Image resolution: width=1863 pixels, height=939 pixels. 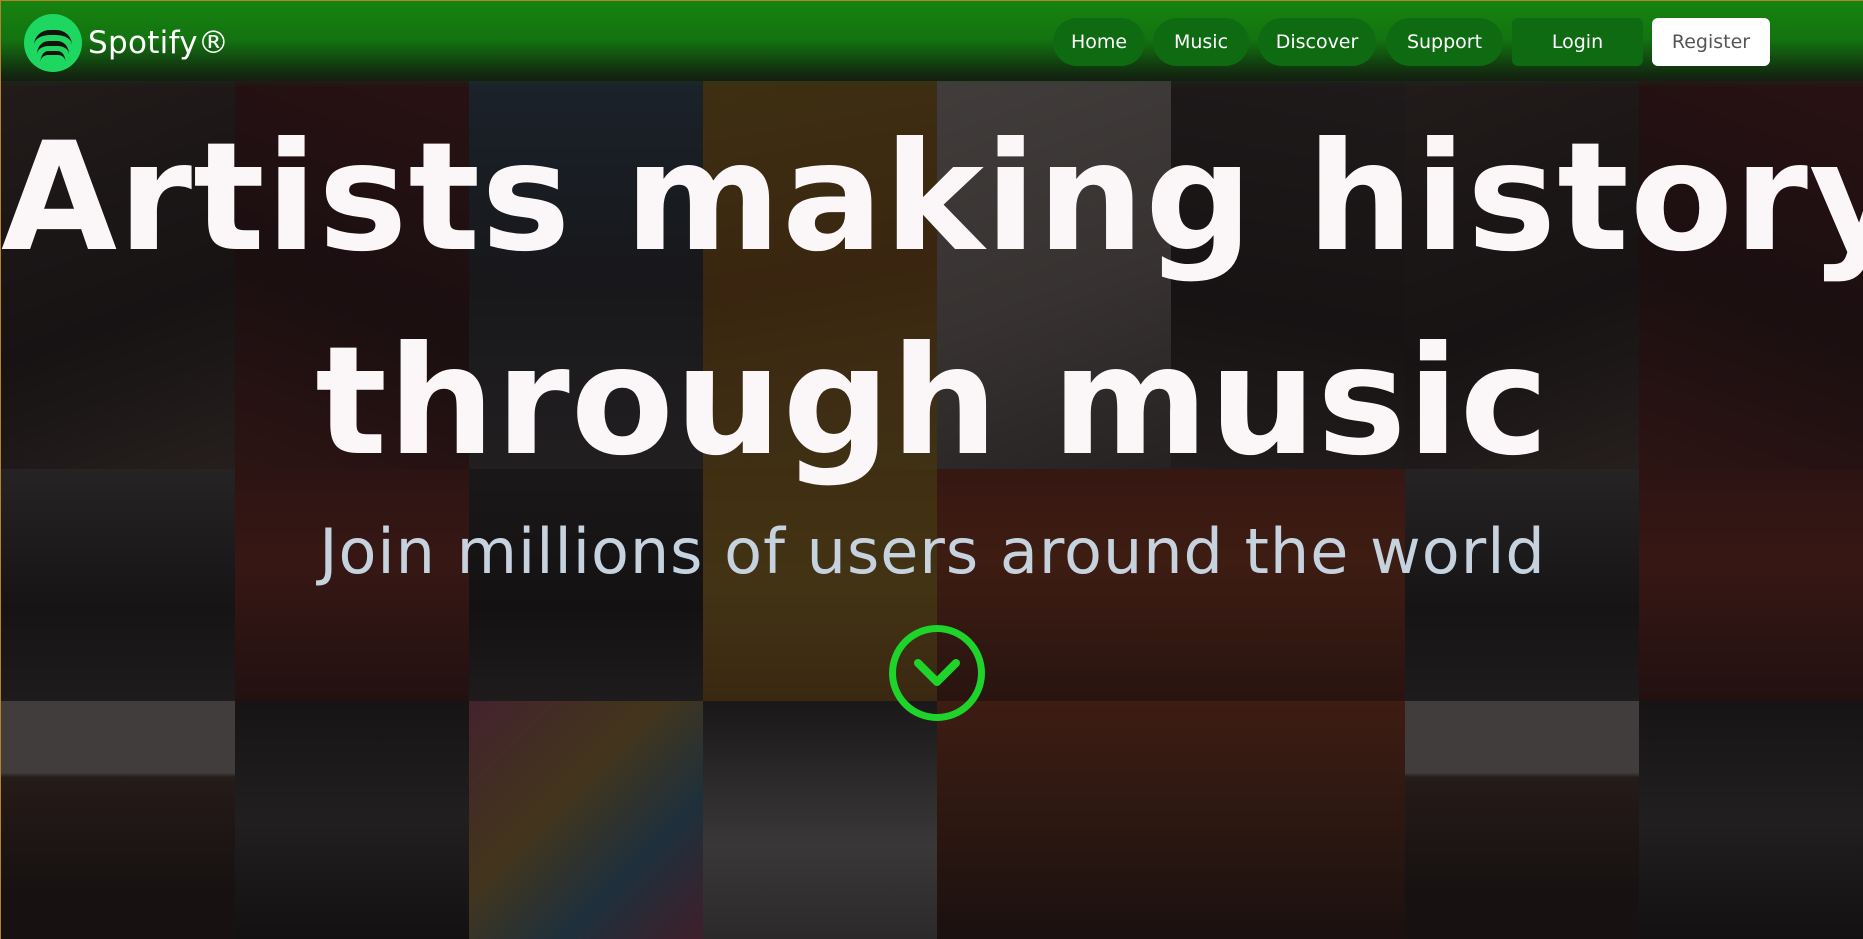 What do you see at coordinates (159, 43) in the screenshot?
I see `brand-name: Spotify®` at bounding box center [159, 43].